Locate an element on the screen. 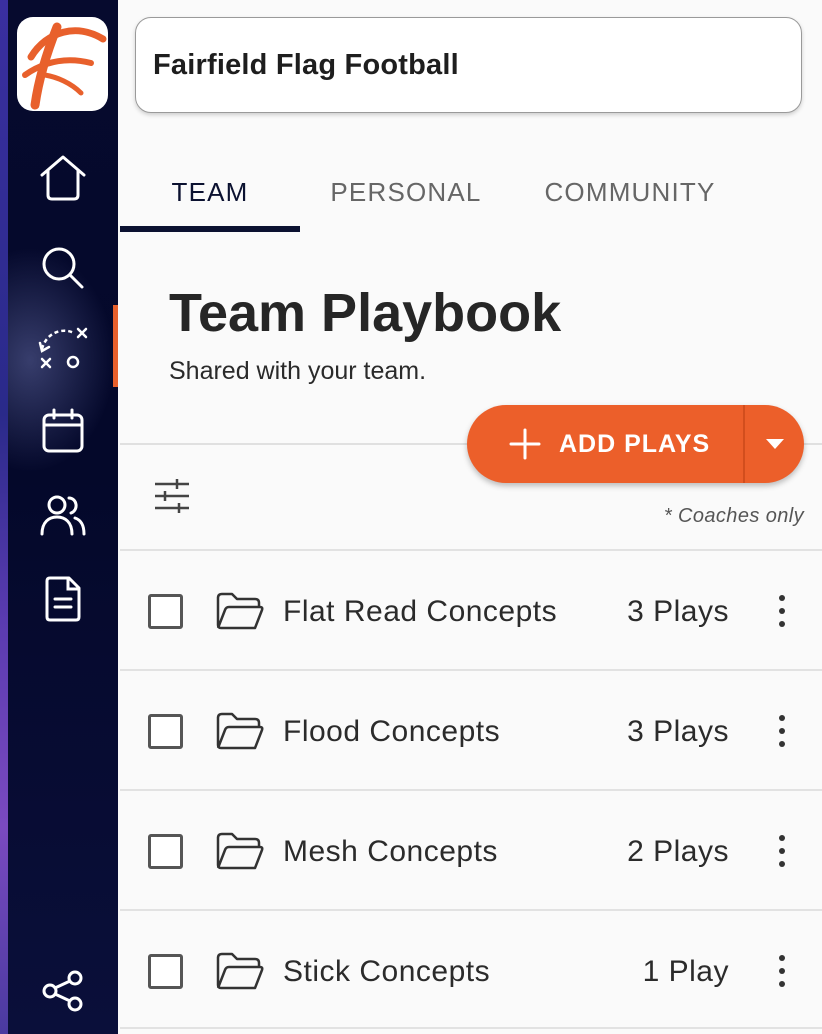  add-plays-dropdown-button is located at coordinates (774, 444).